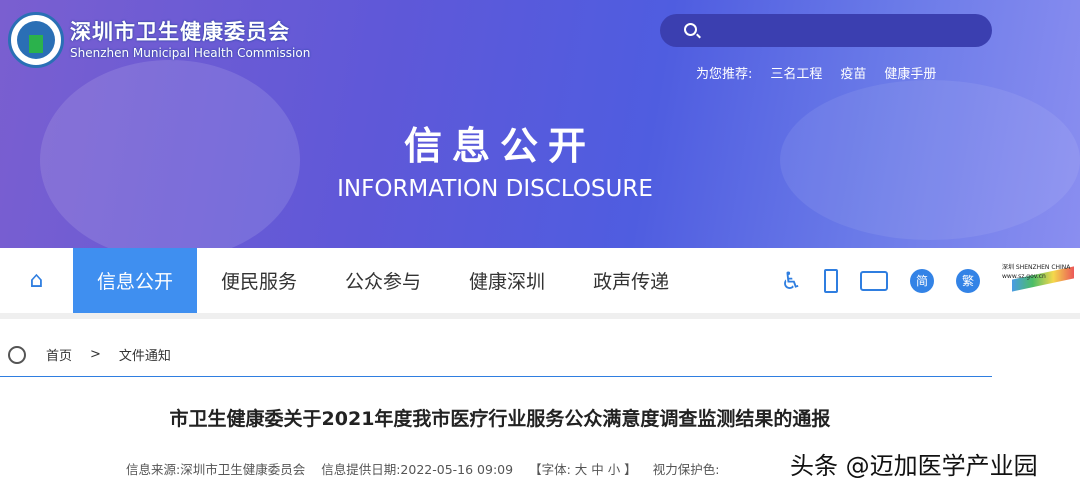 The height and width of the screenshot is (487, 1080). I want to click on breadcrumb-current: 文件通知, so click(145, 354).